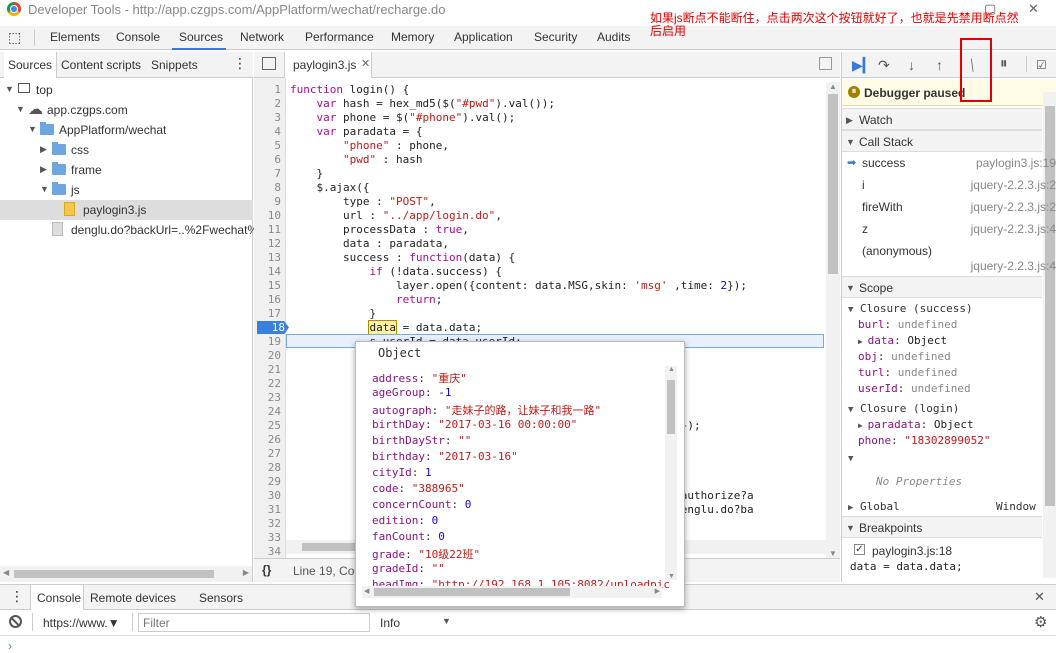 Image resolution: width=1056 pixels, height=653 pixels. Describe the element at coordinates (274, 299) in the screenshot. I see `line-number: 16` at that location.